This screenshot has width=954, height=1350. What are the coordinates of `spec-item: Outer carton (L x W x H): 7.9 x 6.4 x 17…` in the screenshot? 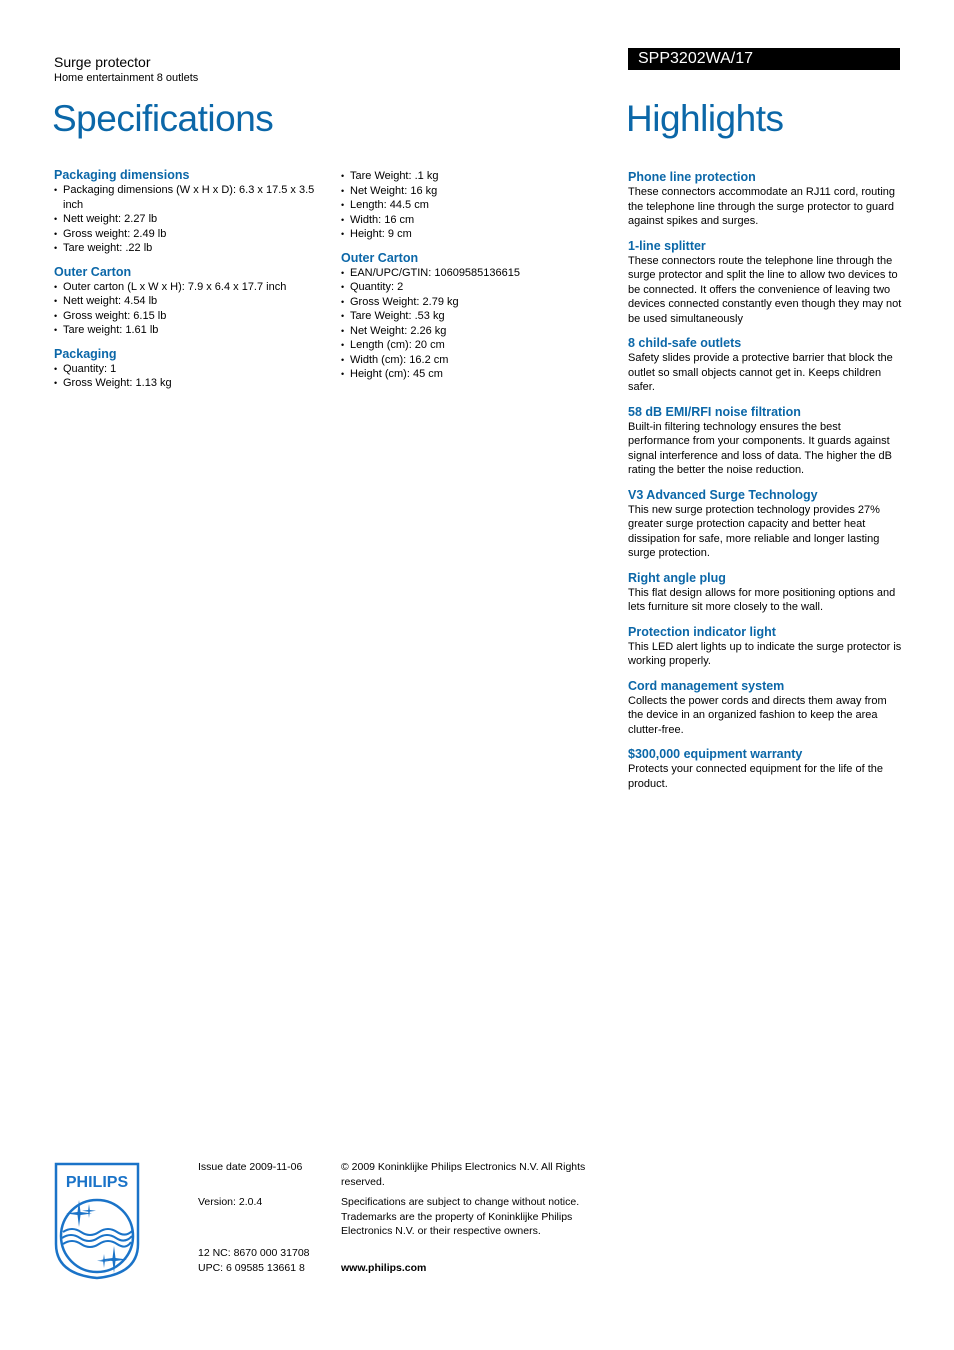 It's located at (194, 287).